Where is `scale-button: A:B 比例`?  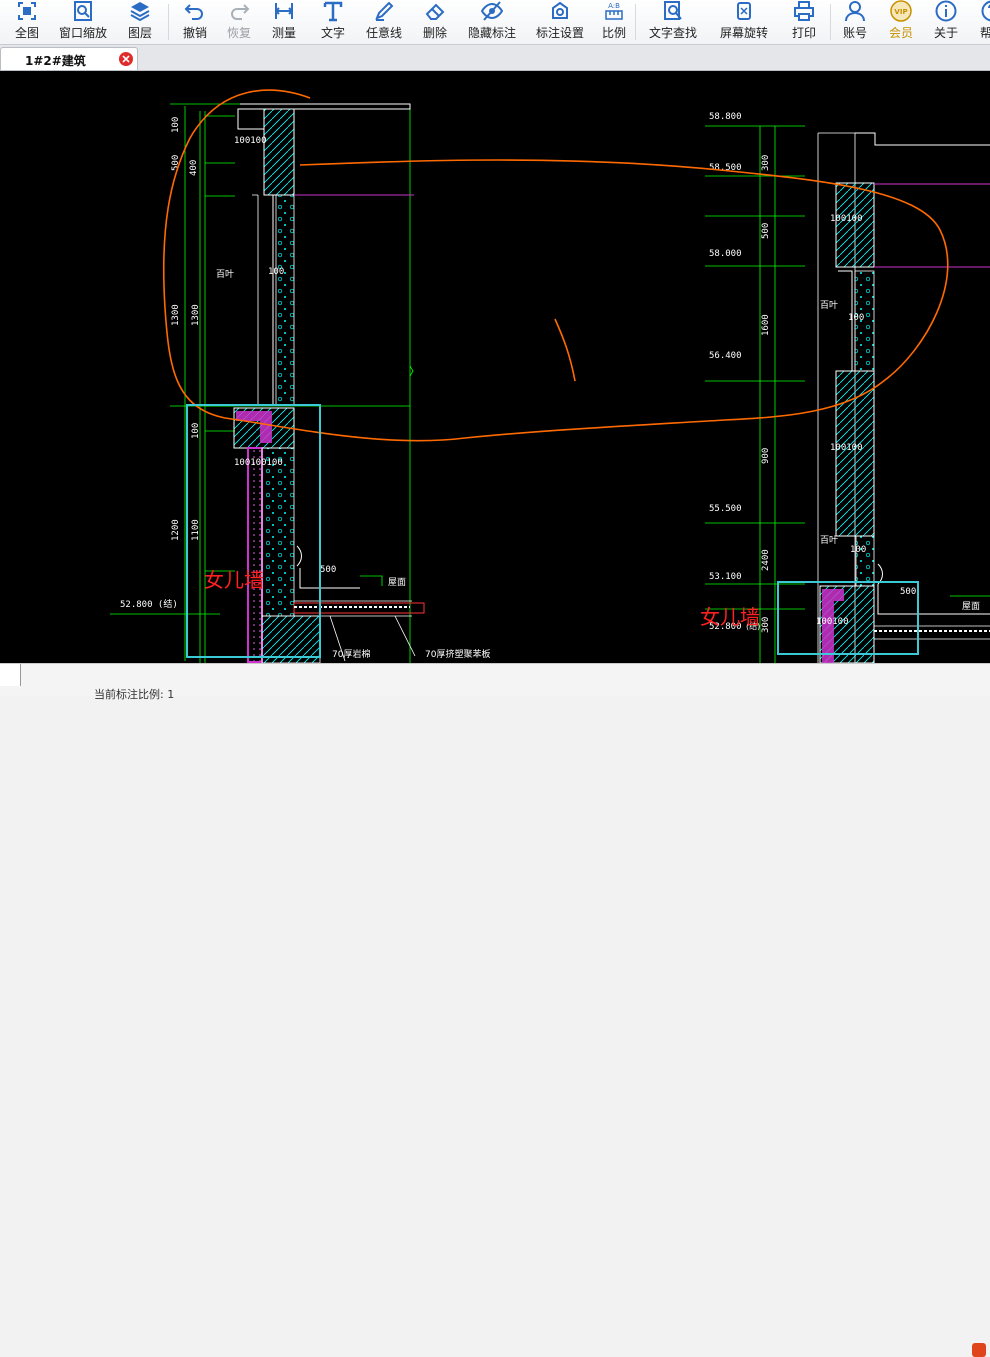 scale-button: A:B 比例 is located at coordinates (614, 22).